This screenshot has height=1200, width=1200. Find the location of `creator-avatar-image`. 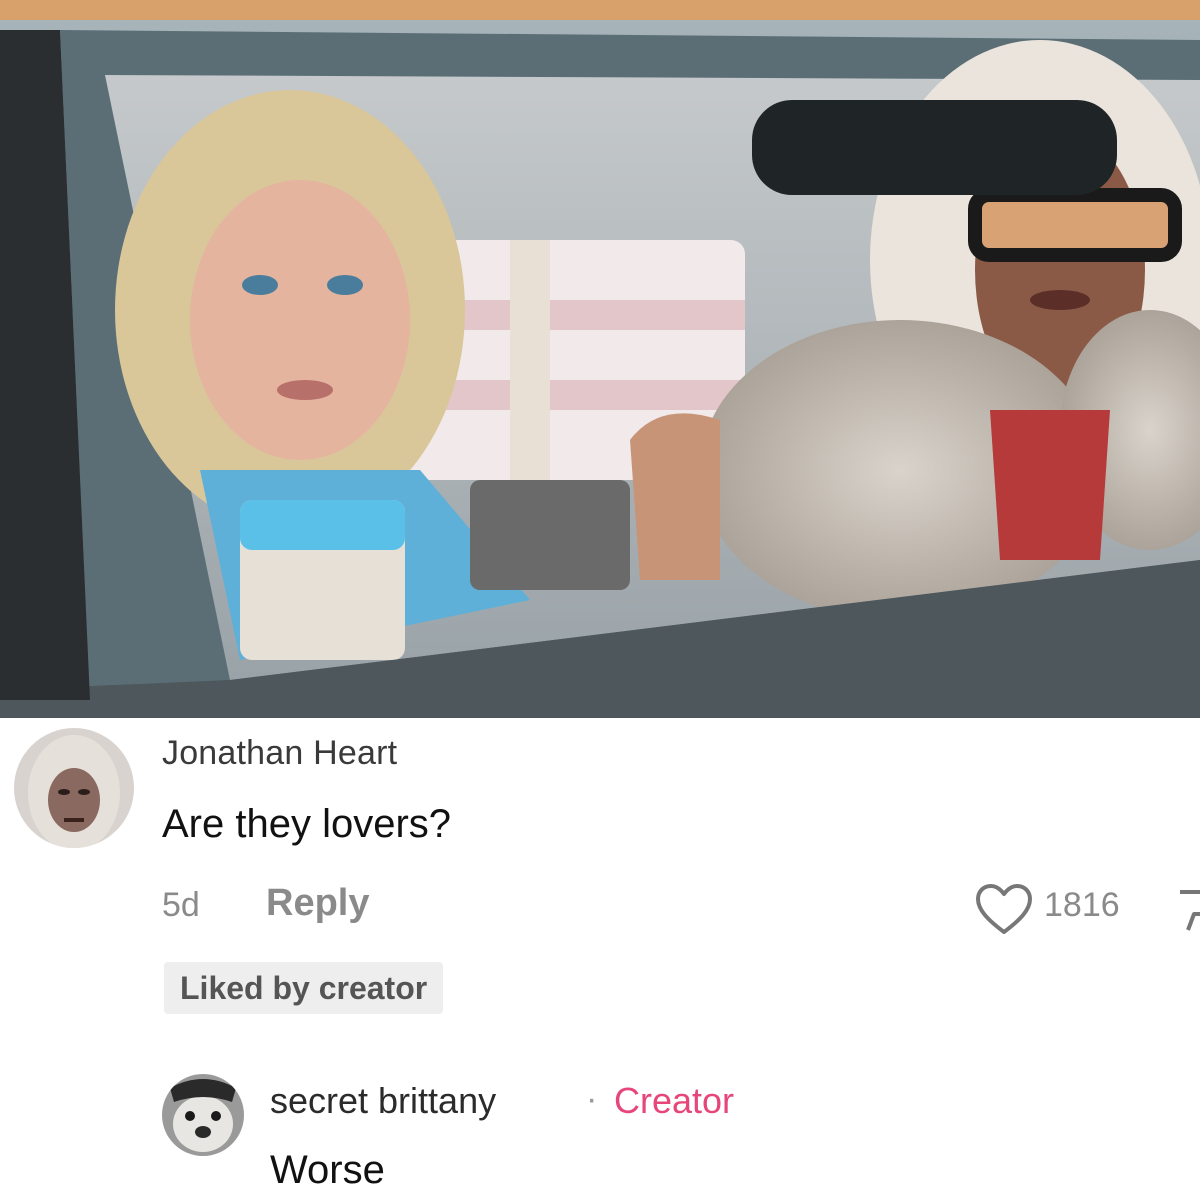

creator-avatar-image is located at coordinates (203, 1115).